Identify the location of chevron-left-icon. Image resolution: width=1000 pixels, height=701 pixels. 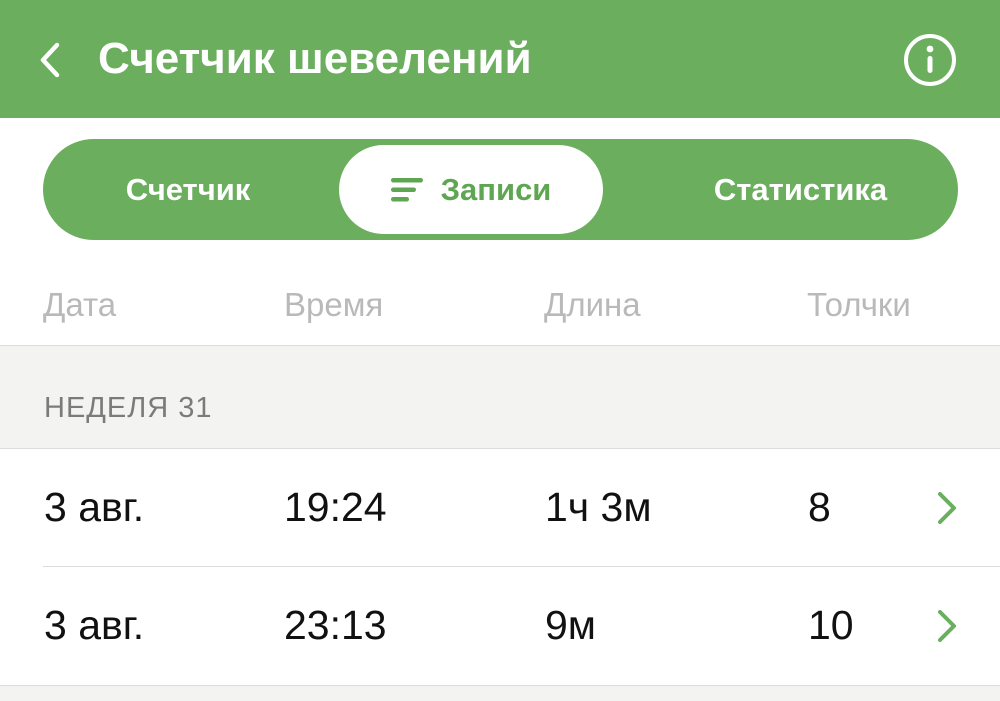
(50, 60).